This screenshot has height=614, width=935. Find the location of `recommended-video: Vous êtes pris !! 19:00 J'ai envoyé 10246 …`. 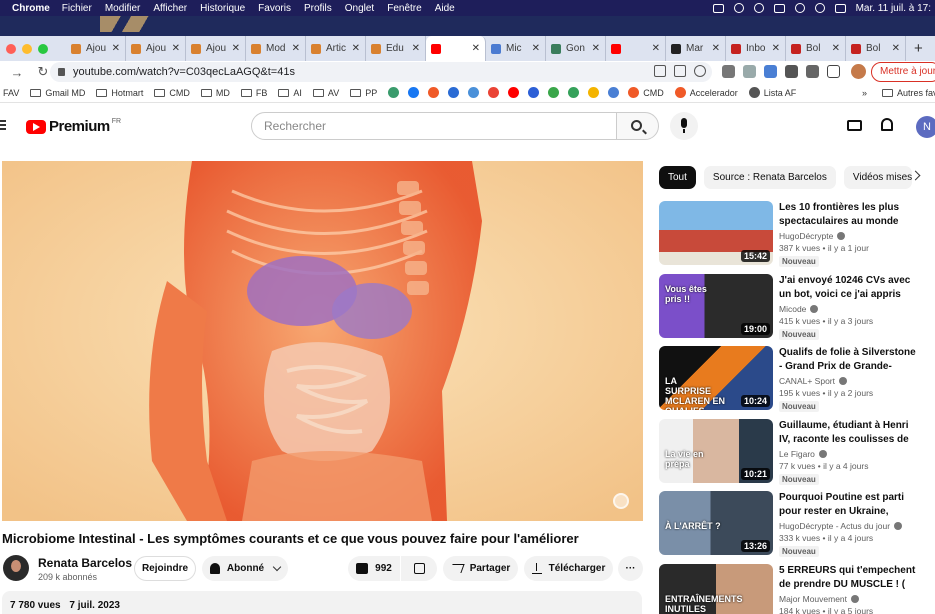

recommended-video: Vous êtes pris !! 19:00 J'ai envoyé 10246 … is located at coordinates (797, 306).